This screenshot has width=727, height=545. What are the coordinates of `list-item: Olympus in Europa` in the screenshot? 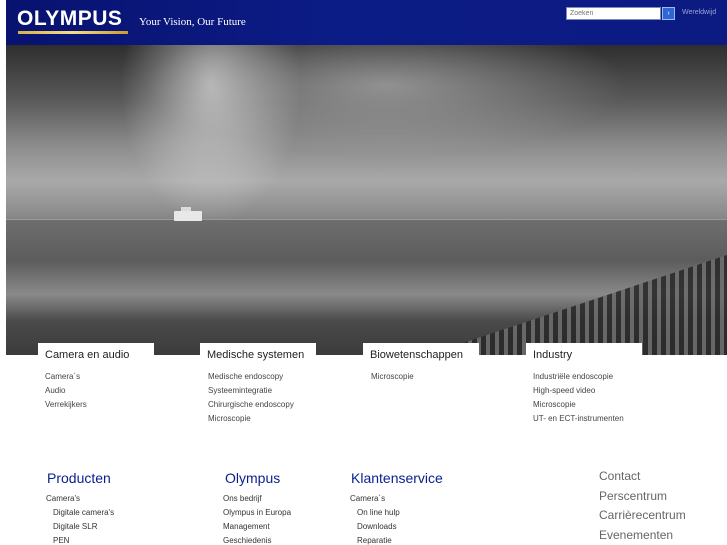 It's located at (257, 515).